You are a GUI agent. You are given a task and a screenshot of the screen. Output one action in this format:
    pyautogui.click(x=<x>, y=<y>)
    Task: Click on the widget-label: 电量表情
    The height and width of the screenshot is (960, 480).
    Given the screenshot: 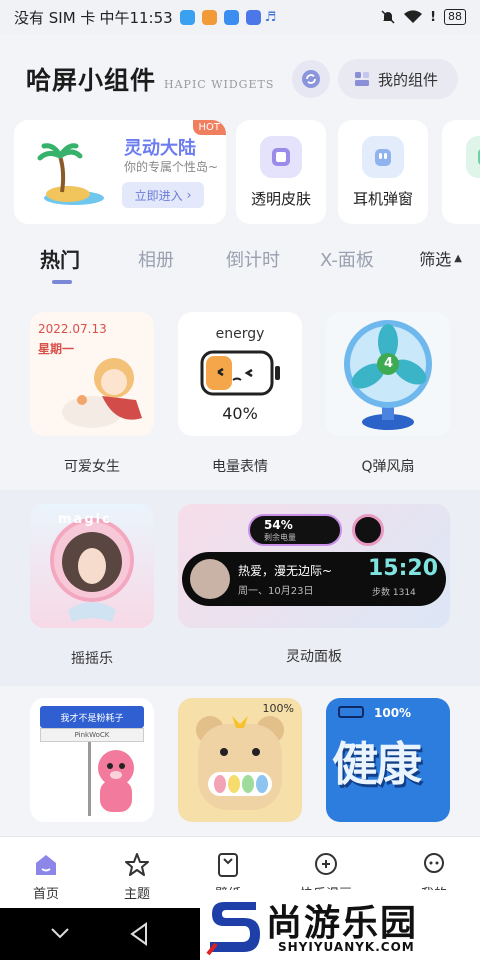 What is the action you would take?
    pyautogui.click(x=240, y=467)
    